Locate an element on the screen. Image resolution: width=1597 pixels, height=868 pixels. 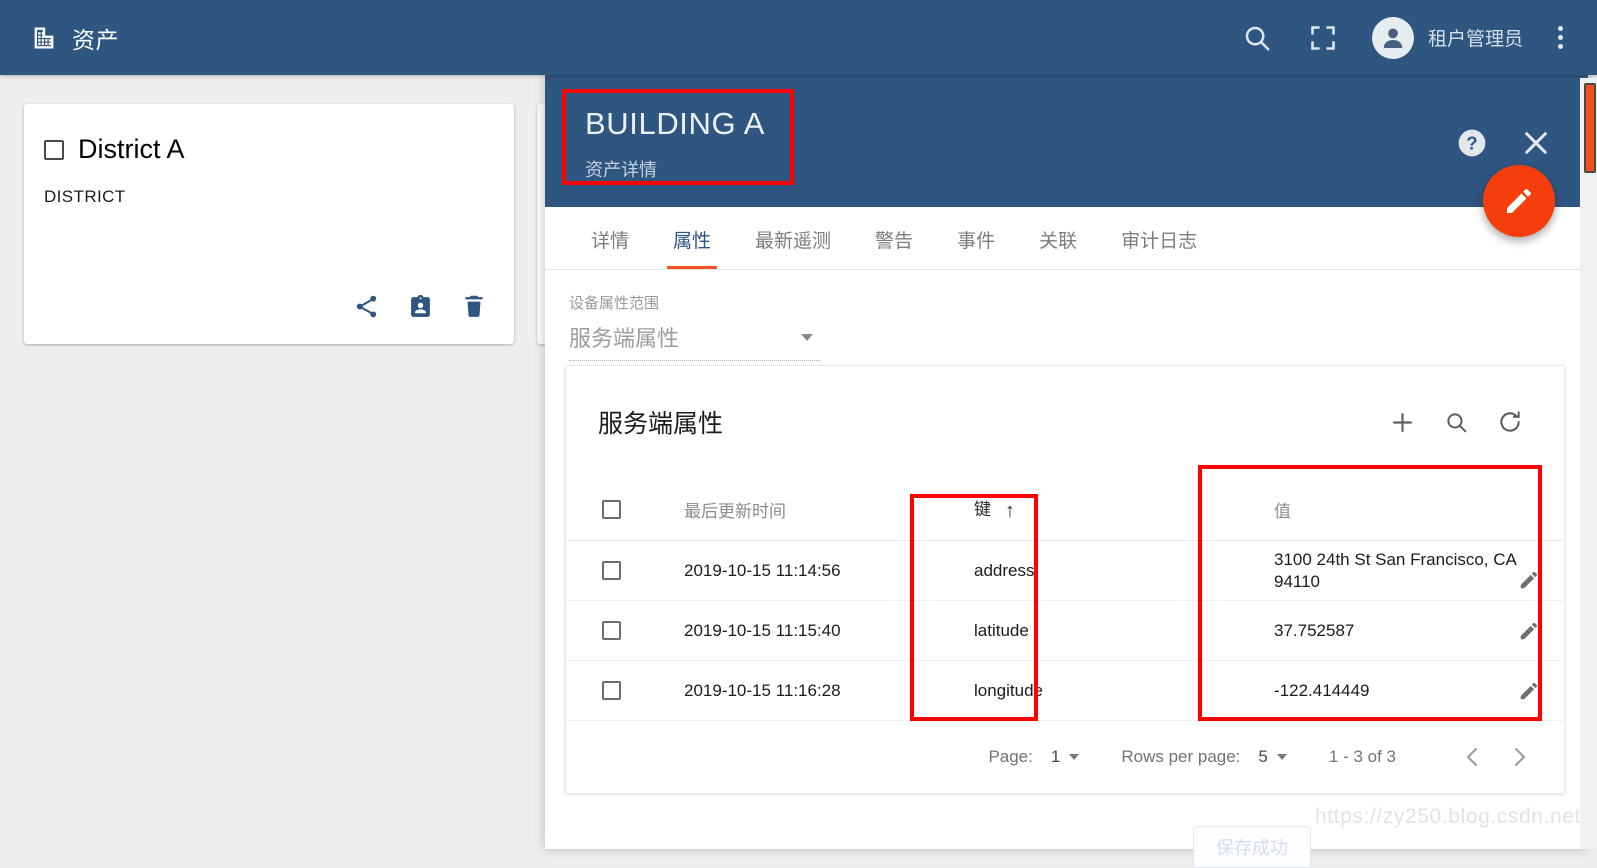
cell-value: 37.752587 is located at coordinates (1314, 630).